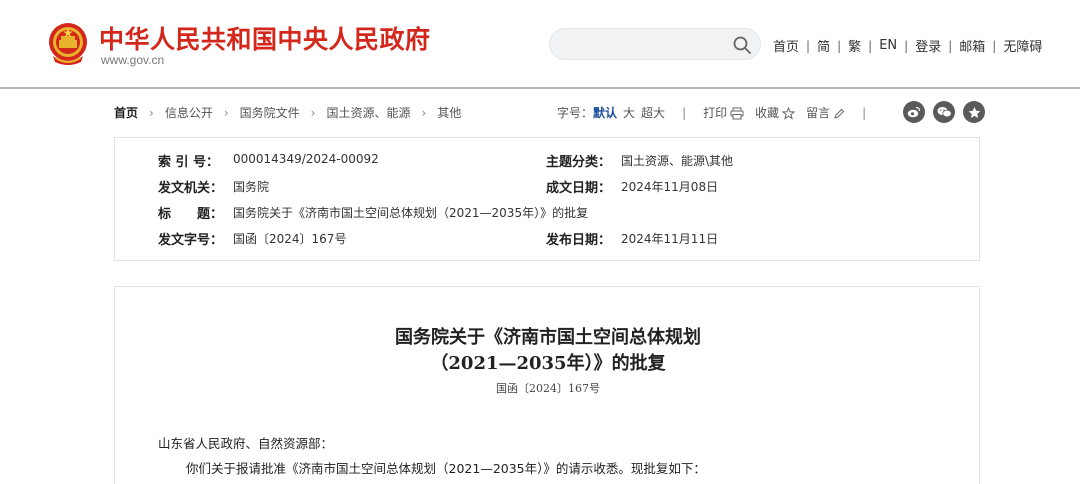 The image size is (1080, 484). I want to click on issuer-value: 国务院, so click(251, 187).